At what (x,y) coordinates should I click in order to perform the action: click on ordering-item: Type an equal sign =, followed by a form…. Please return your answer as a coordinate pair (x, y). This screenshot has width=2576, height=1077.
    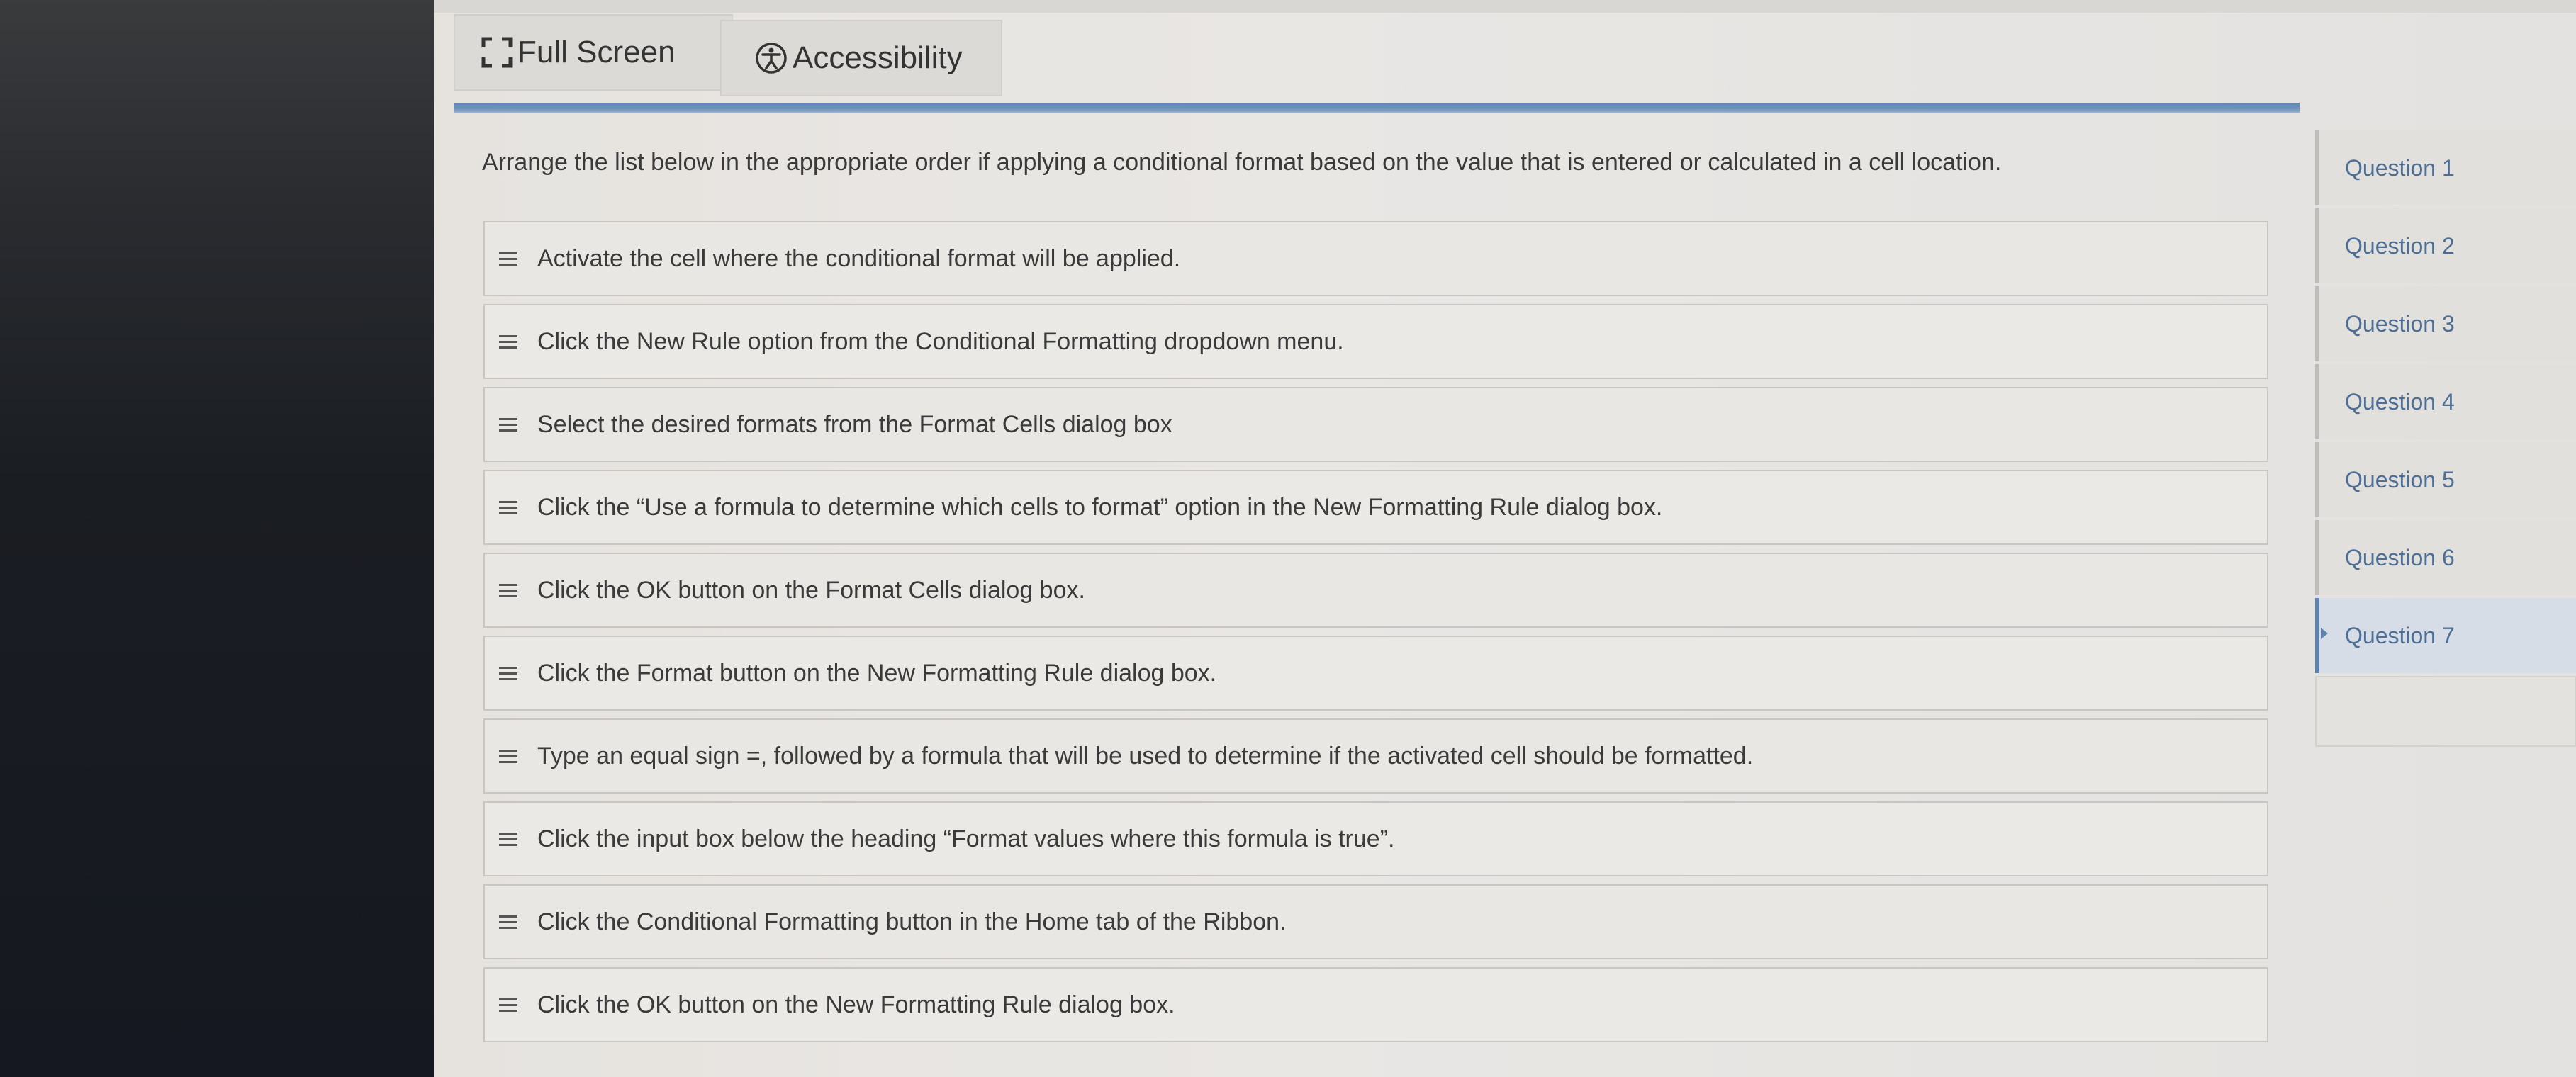
    Looking at the image, I should click on (1376, 756).